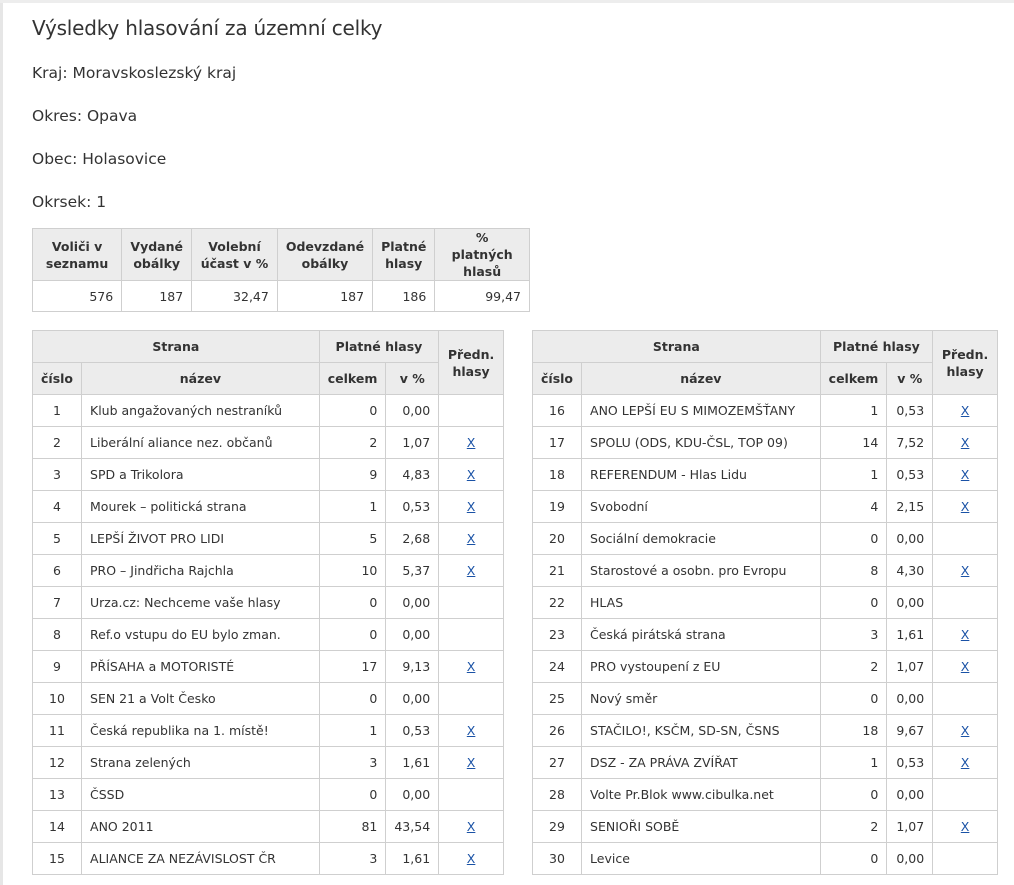  I want to click on party-percent: 7,52, so click(910, 442).